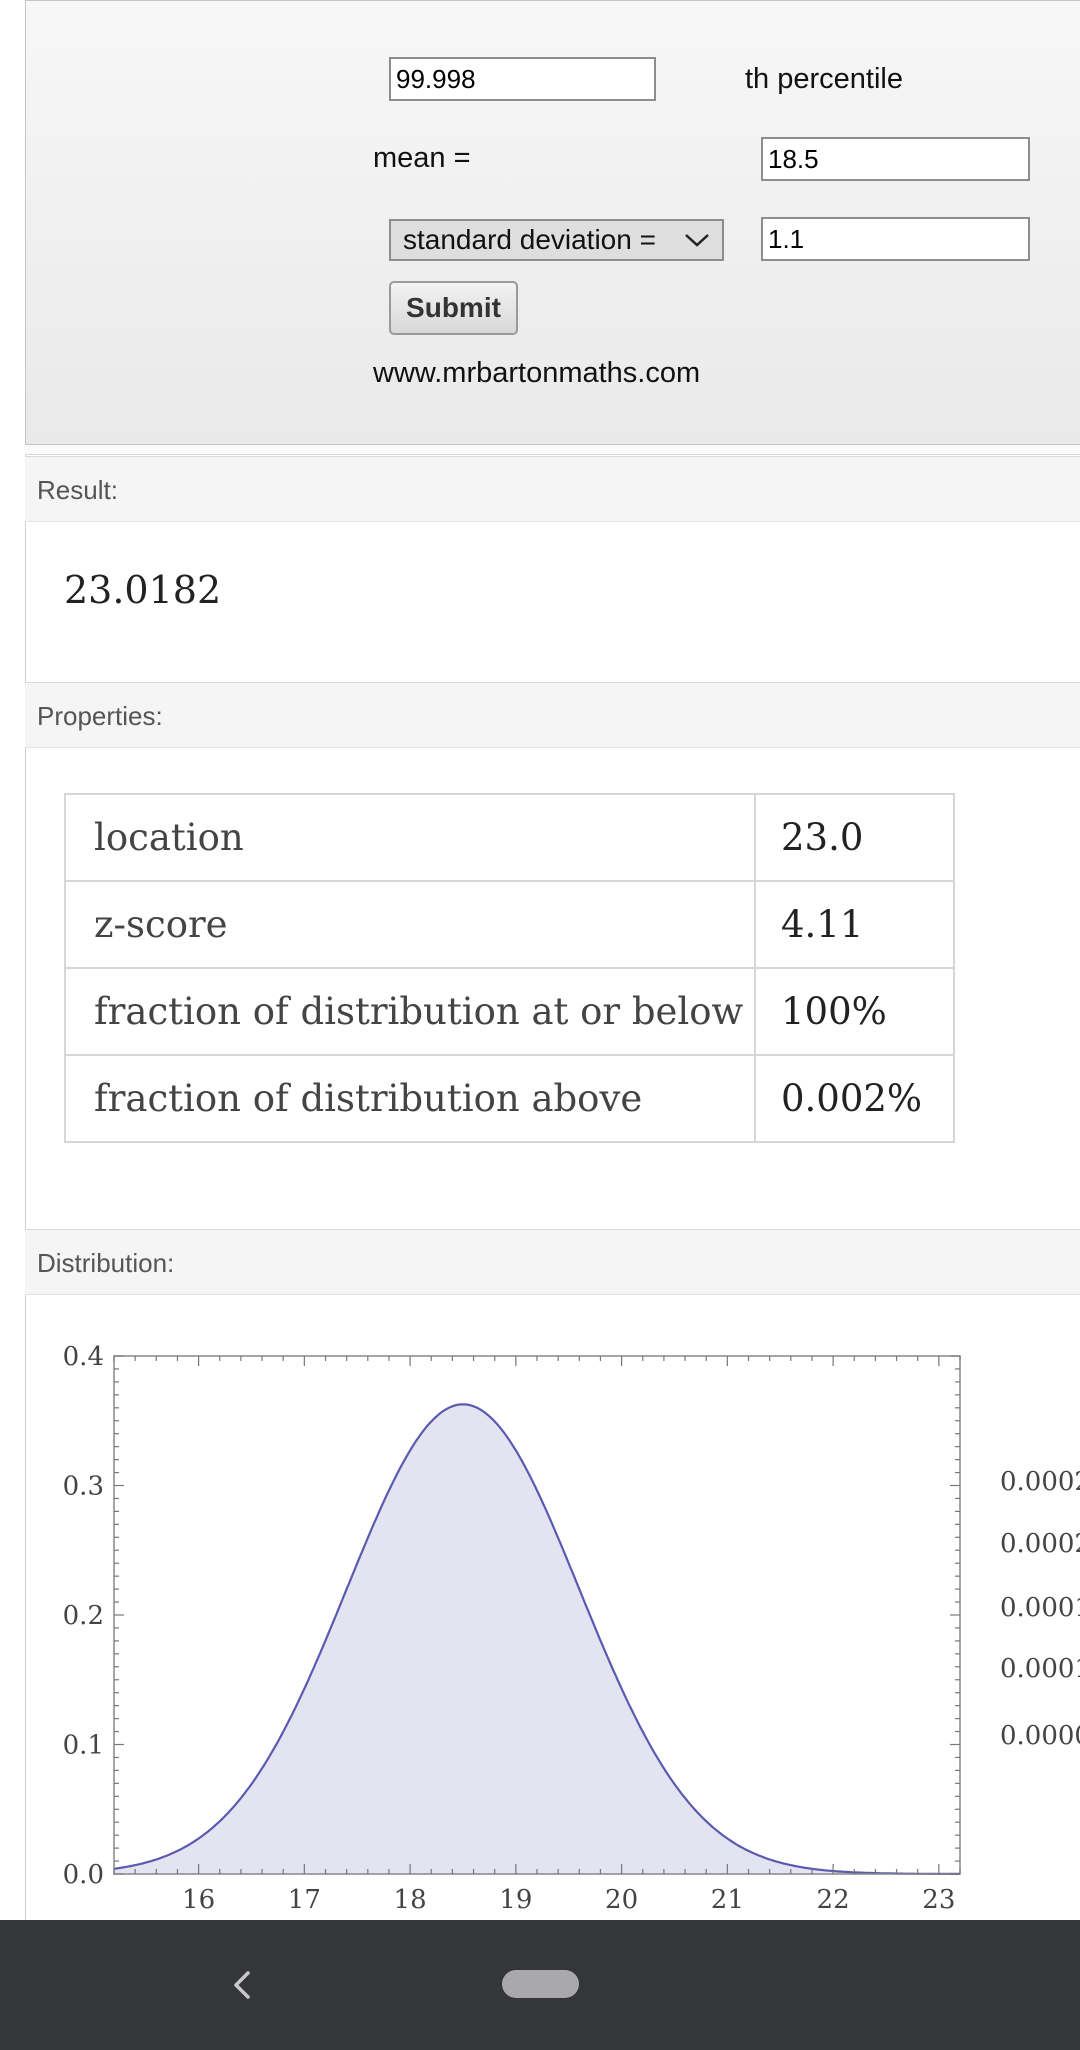  Describe the element at coordinates (410, 1098) in the screenshot. I see `property-label: fraction of distribution above` at that location.